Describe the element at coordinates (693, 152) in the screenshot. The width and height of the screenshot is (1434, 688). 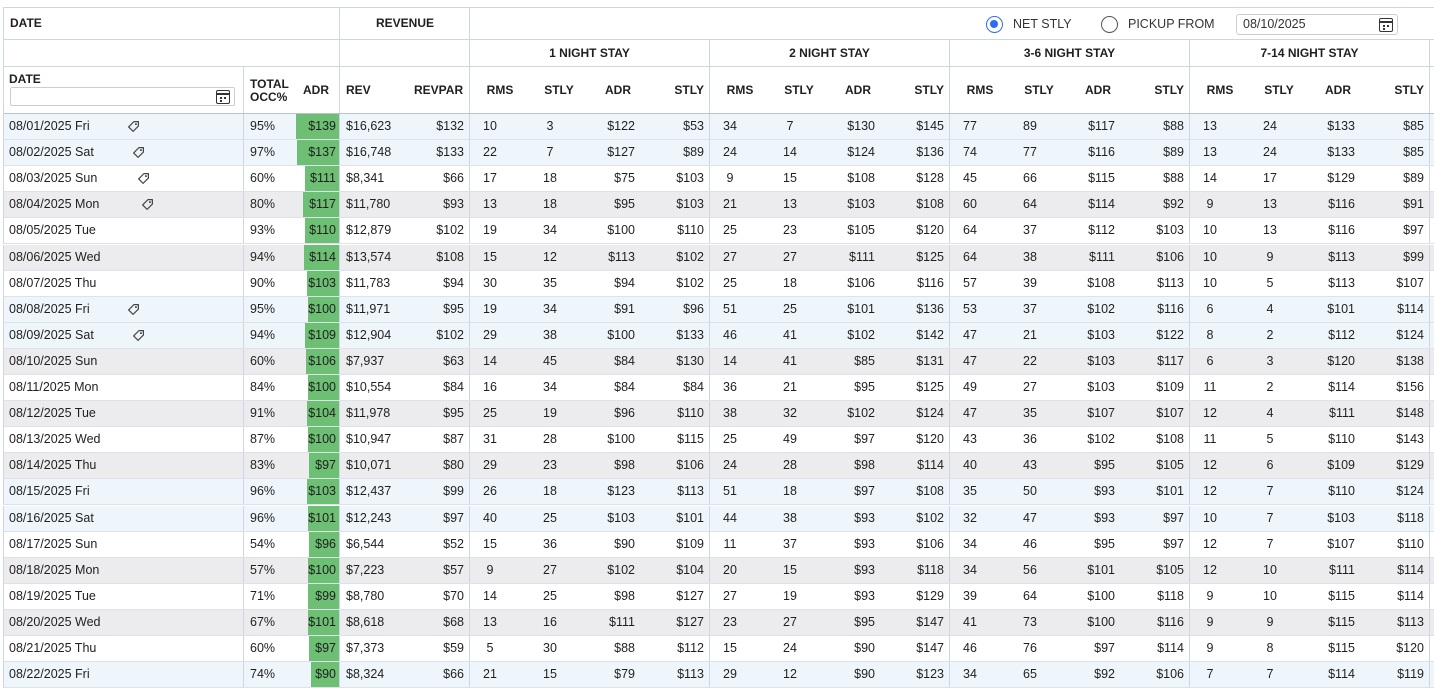
I see `stay-g1-col4-cell: $89` at that location.